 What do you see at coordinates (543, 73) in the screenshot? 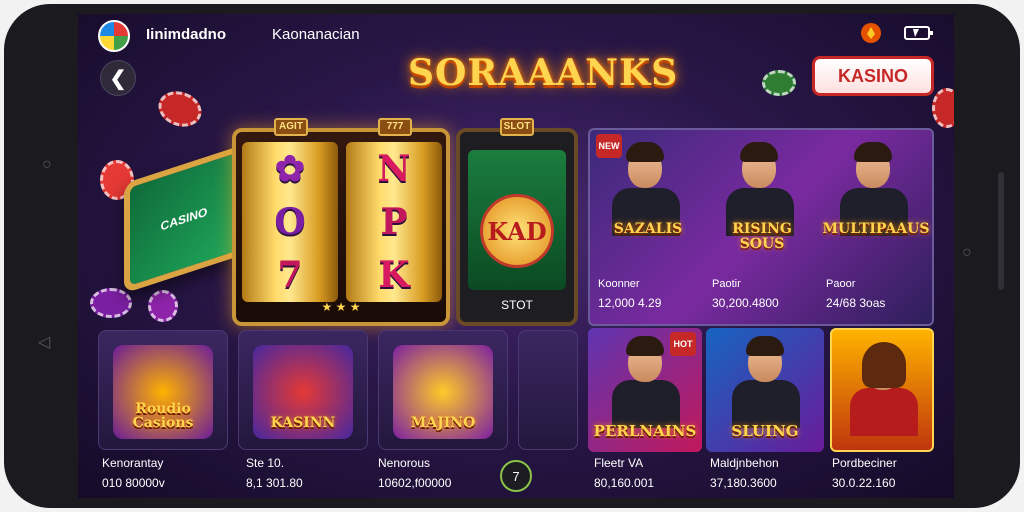
I see `brand-title: SORAAANKS` at bounding box center [543, 73].